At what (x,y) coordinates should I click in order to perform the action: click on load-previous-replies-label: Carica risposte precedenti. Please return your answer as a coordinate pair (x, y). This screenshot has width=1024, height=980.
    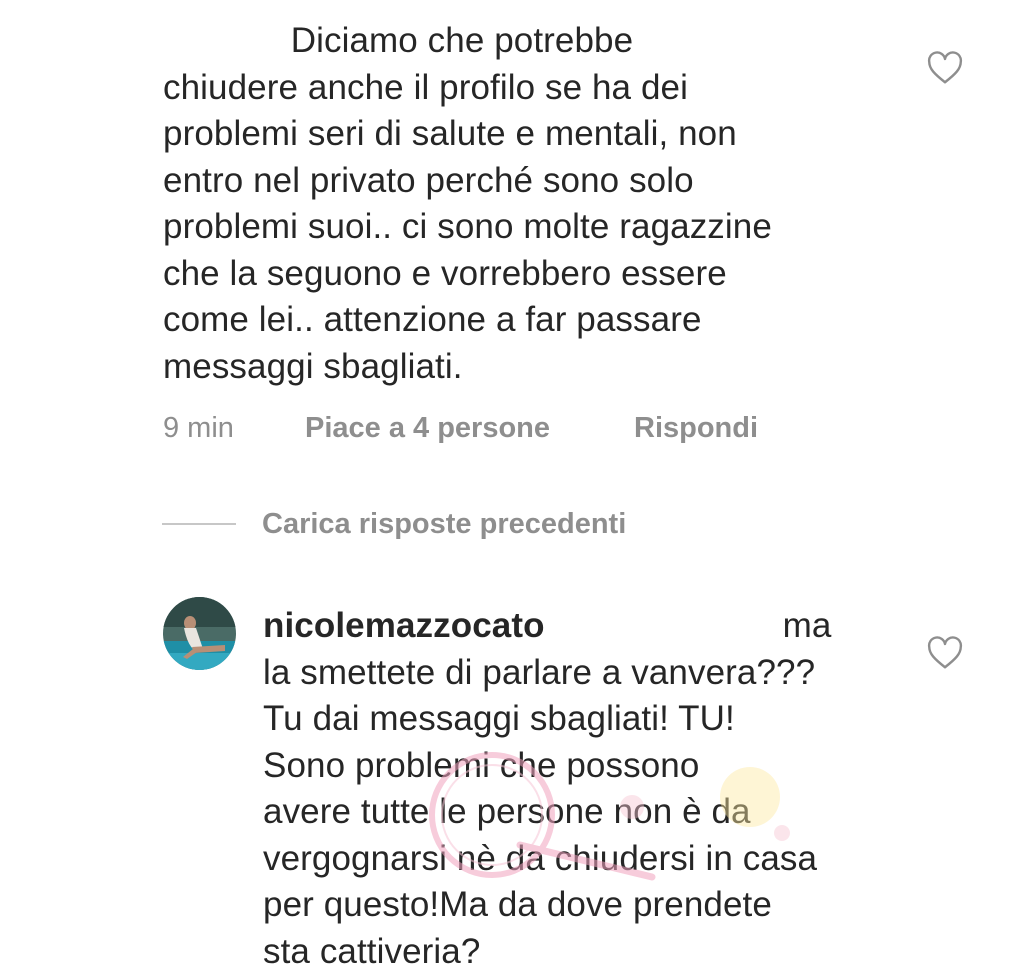
    Looking at the image, I should click on (444, 523).